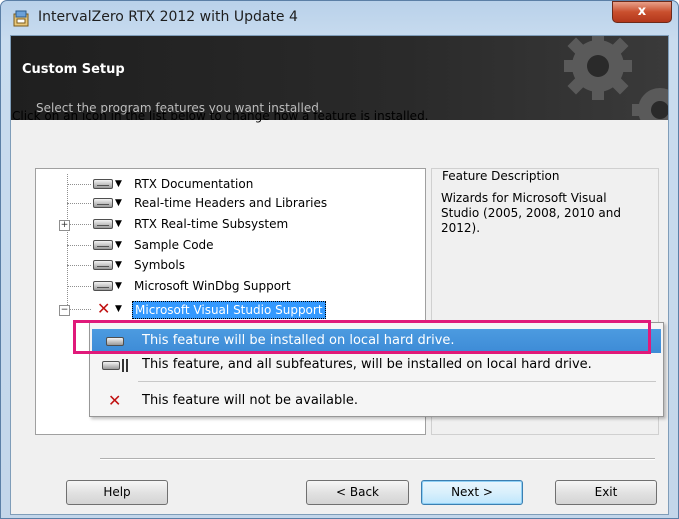 This screenshot has width=679, height=519. I want to click on subfeatures-icon, so click(125, 365).